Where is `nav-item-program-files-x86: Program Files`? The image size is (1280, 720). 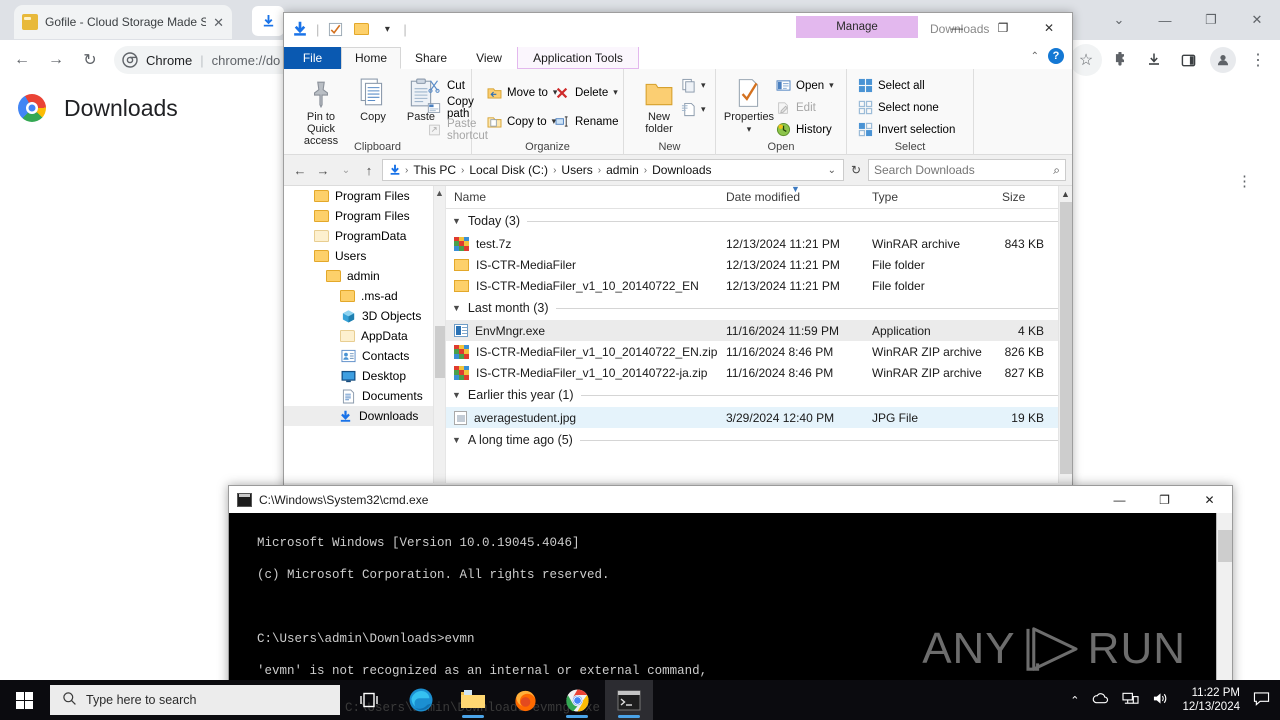 nav-item-program-files-x86: Program Files is located at coordinates (364, 216).